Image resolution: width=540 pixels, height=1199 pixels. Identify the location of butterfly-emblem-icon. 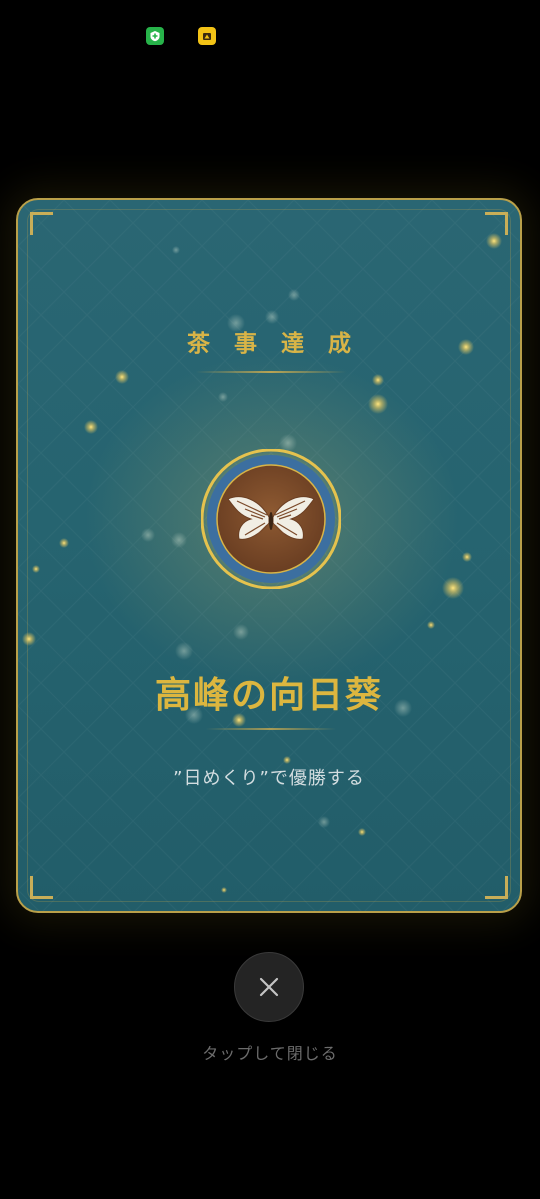
(271, 519).